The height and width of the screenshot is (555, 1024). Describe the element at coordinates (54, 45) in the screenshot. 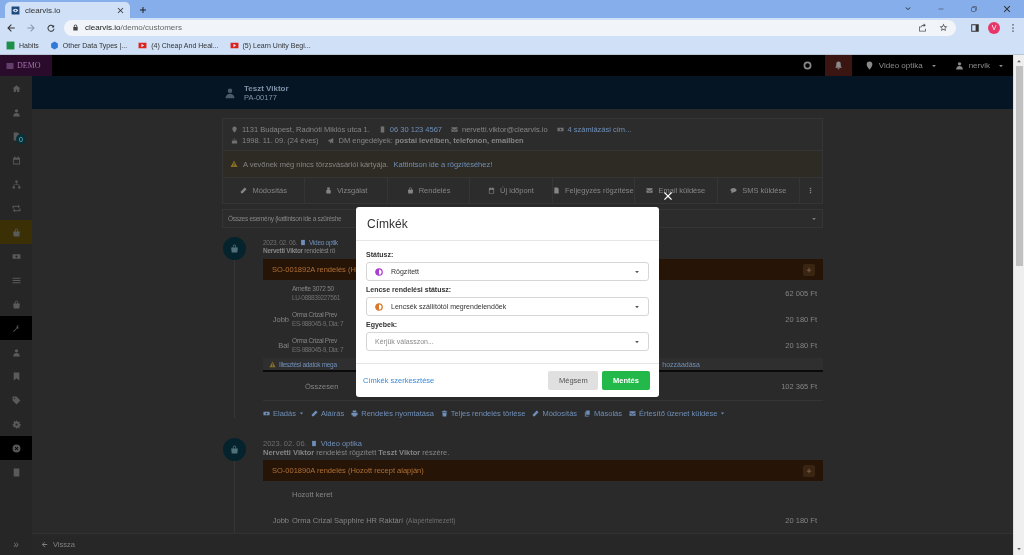

I see `cube-icon` at that location.